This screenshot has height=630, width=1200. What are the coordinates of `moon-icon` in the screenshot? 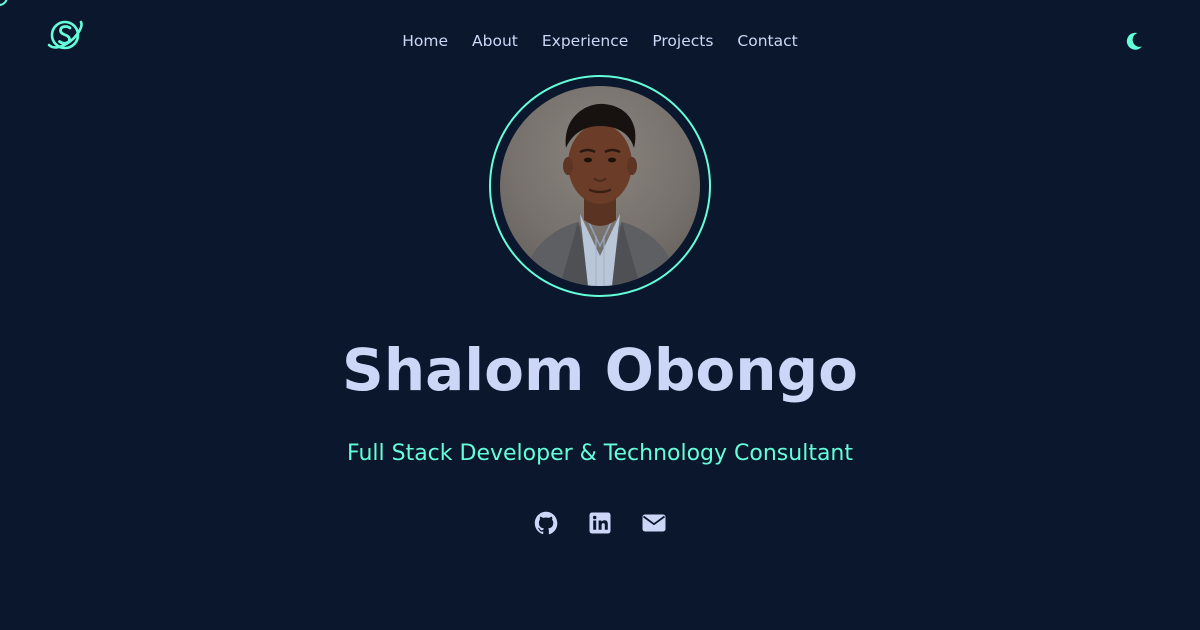 It's located at (1134, 41).